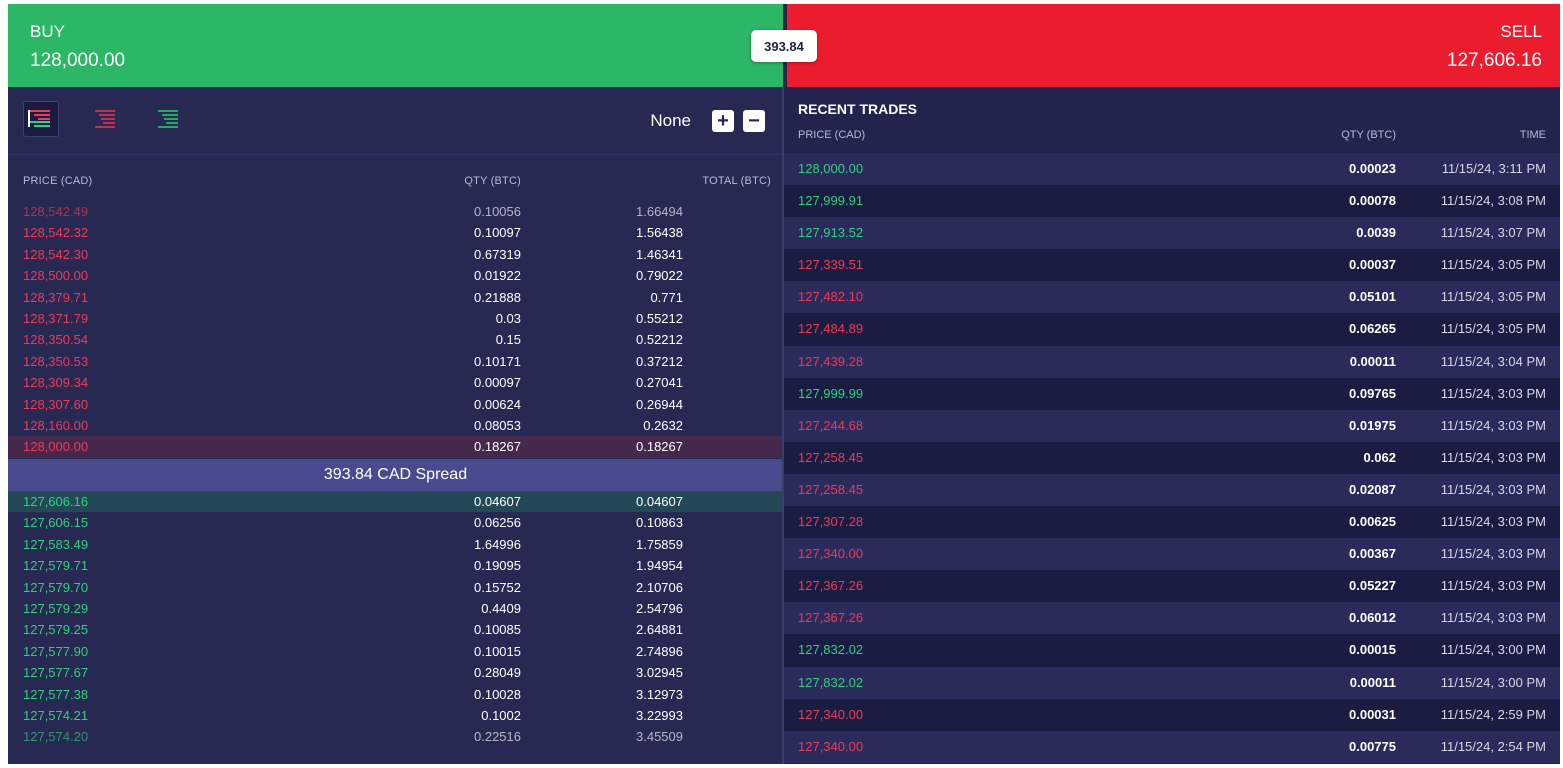 The height and width of the screenshot is (768, 1563). I want to click on trade-qty: 0.0039, so click(1376, 233).